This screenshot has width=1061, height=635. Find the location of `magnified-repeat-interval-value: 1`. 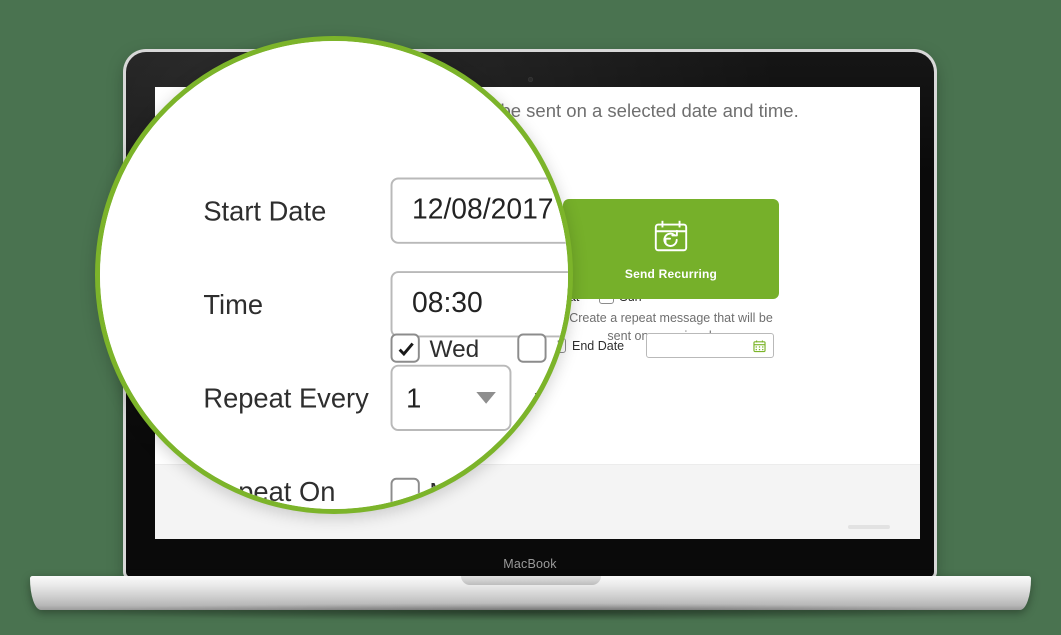

magnified-repeat-interval-value: 1 is located at coordinates (414, 398).